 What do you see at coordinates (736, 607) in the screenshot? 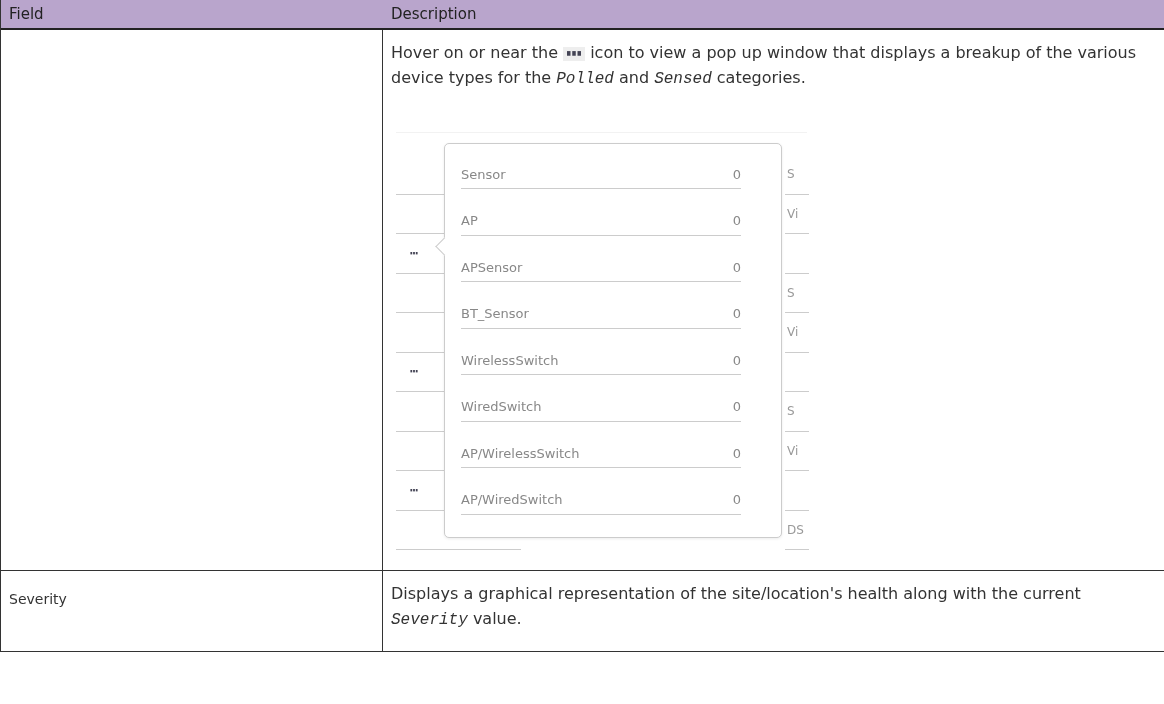
I see `description-text: Displays a graphical representation of the site/location's health along with the current Severity value.` at bounding box center [736, 607].